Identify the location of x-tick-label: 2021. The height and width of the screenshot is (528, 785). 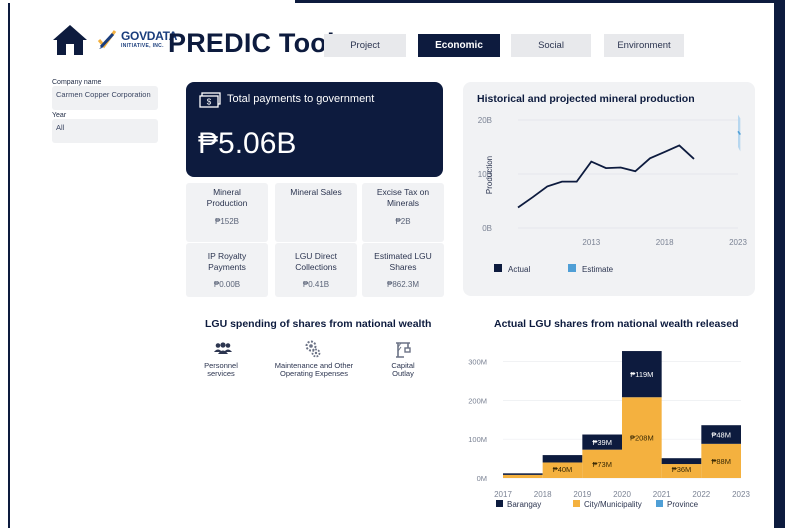
(662, 494).